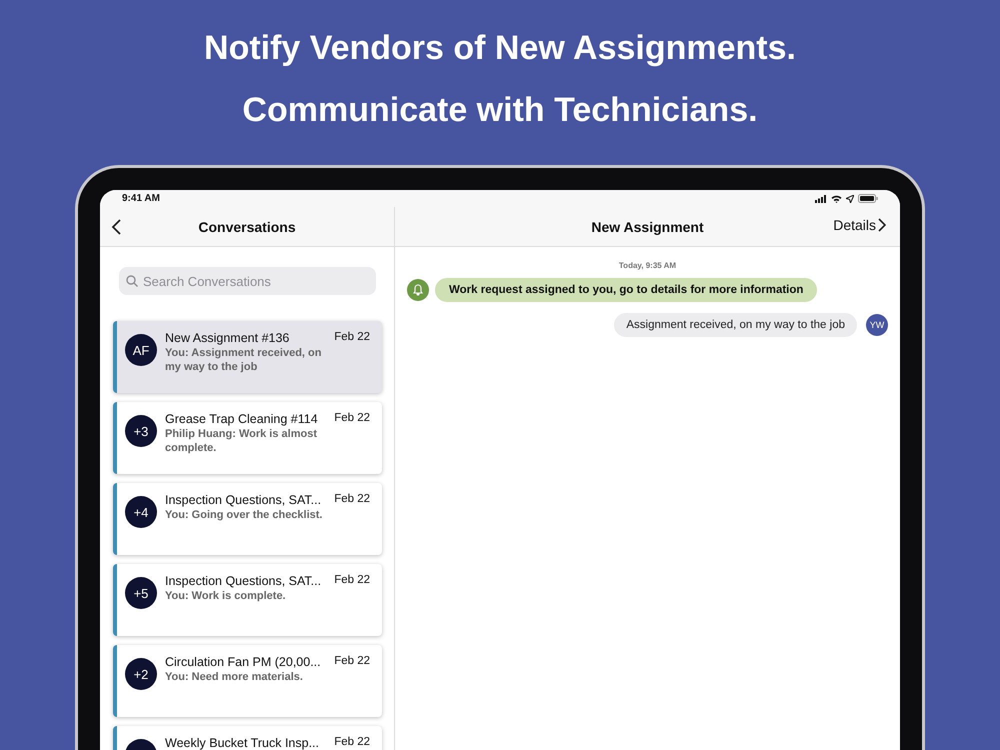  What do you see at coordinates (735, 325) in the screenshot?
I see `sent-message: Assignment received, on my way to the job` at bounding box center [735, 325].